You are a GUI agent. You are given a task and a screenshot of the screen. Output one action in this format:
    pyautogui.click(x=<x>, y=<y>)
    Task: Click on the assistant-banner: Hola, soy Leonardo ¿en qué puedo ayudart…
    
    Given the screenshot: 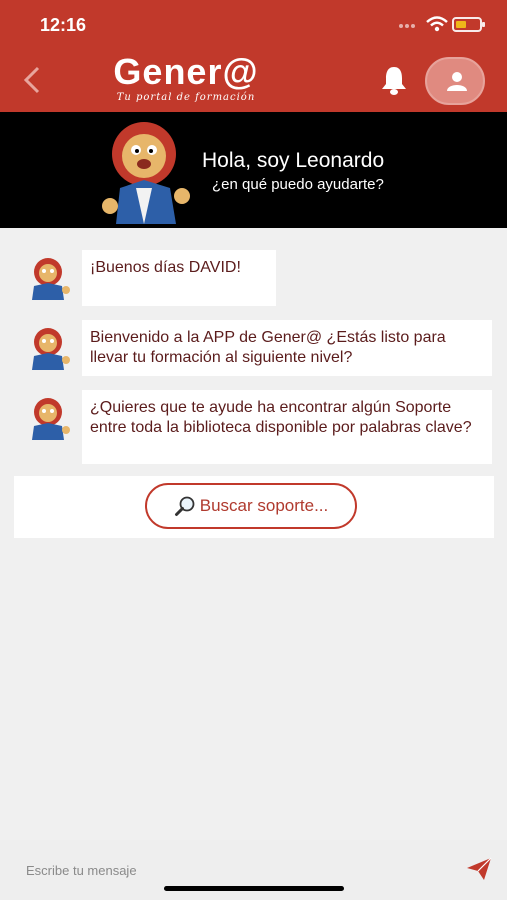 What is the action you would take?
    pyautogui.click(x=253, y=170)
    